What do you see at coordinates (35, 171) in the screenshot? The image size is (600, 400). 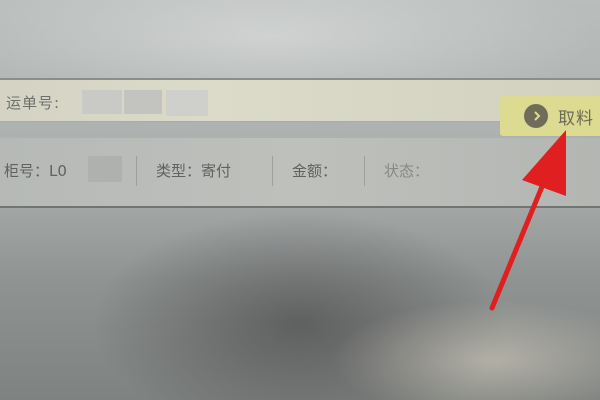 I see `cabinet-number: 柜号：L0` at bounding box center [35, 171].